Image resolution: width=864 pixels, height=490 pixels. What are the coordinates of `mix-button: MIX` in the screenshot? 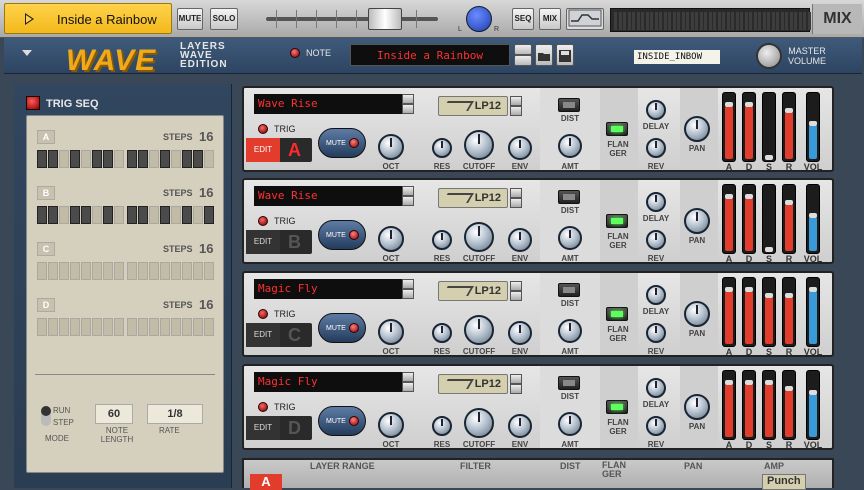 It's located at (550, 19).